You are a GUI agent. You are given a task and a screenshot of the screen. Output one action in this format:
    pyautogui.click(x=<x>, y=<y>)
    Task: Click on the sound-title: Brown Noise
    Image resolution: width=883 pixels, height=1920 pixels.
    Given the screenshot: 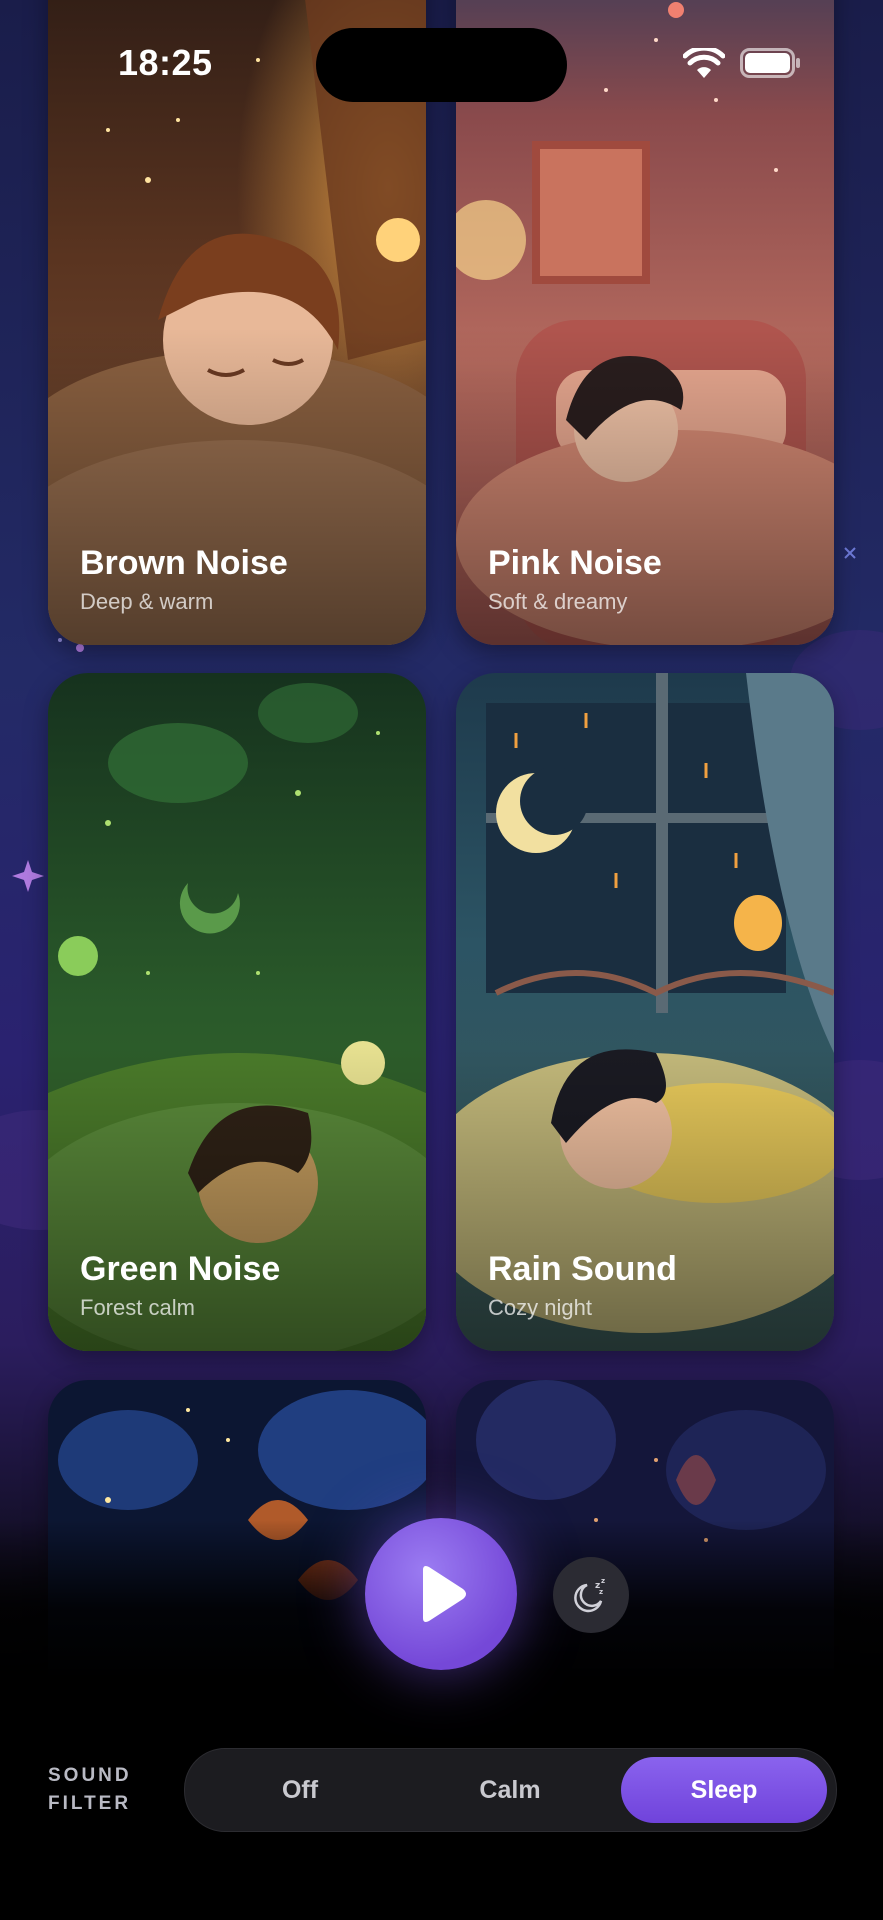 What is the action you would take?
    pyautogui.click(x=184, y=563)
    